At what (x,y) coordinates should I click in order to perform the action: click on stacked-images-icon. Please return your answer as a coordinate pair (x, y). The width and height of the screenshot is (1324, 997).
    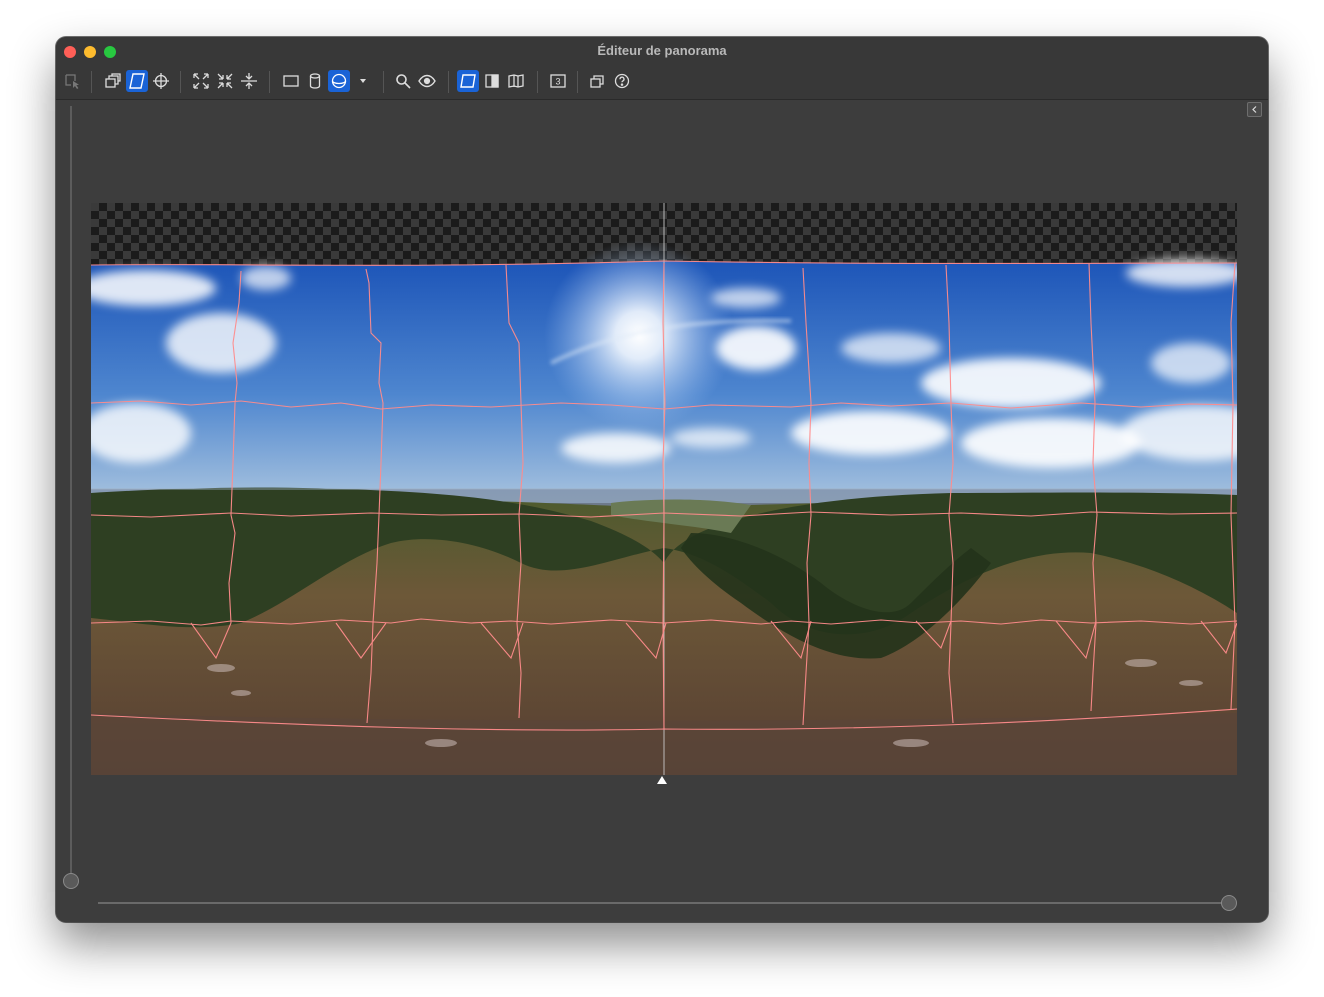
    Looking at the image, I should click on (113, 80).